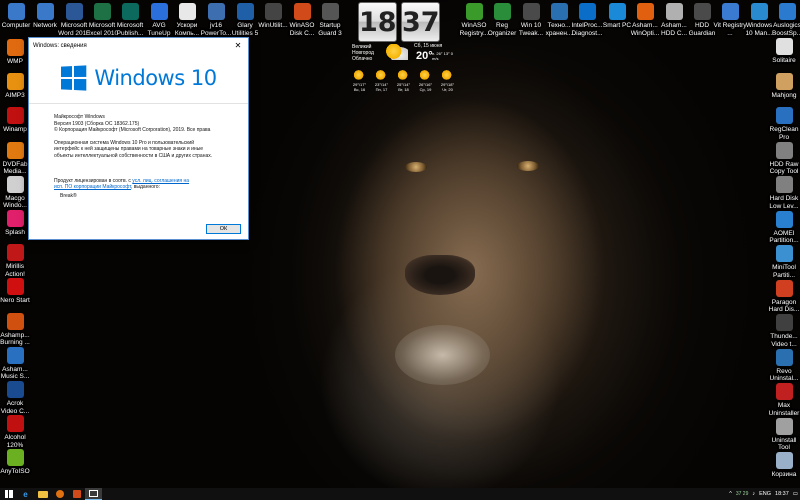 The width and height of the screenshot is (800, 500). I want to click on thunder-video-icon, so click(784, 322).